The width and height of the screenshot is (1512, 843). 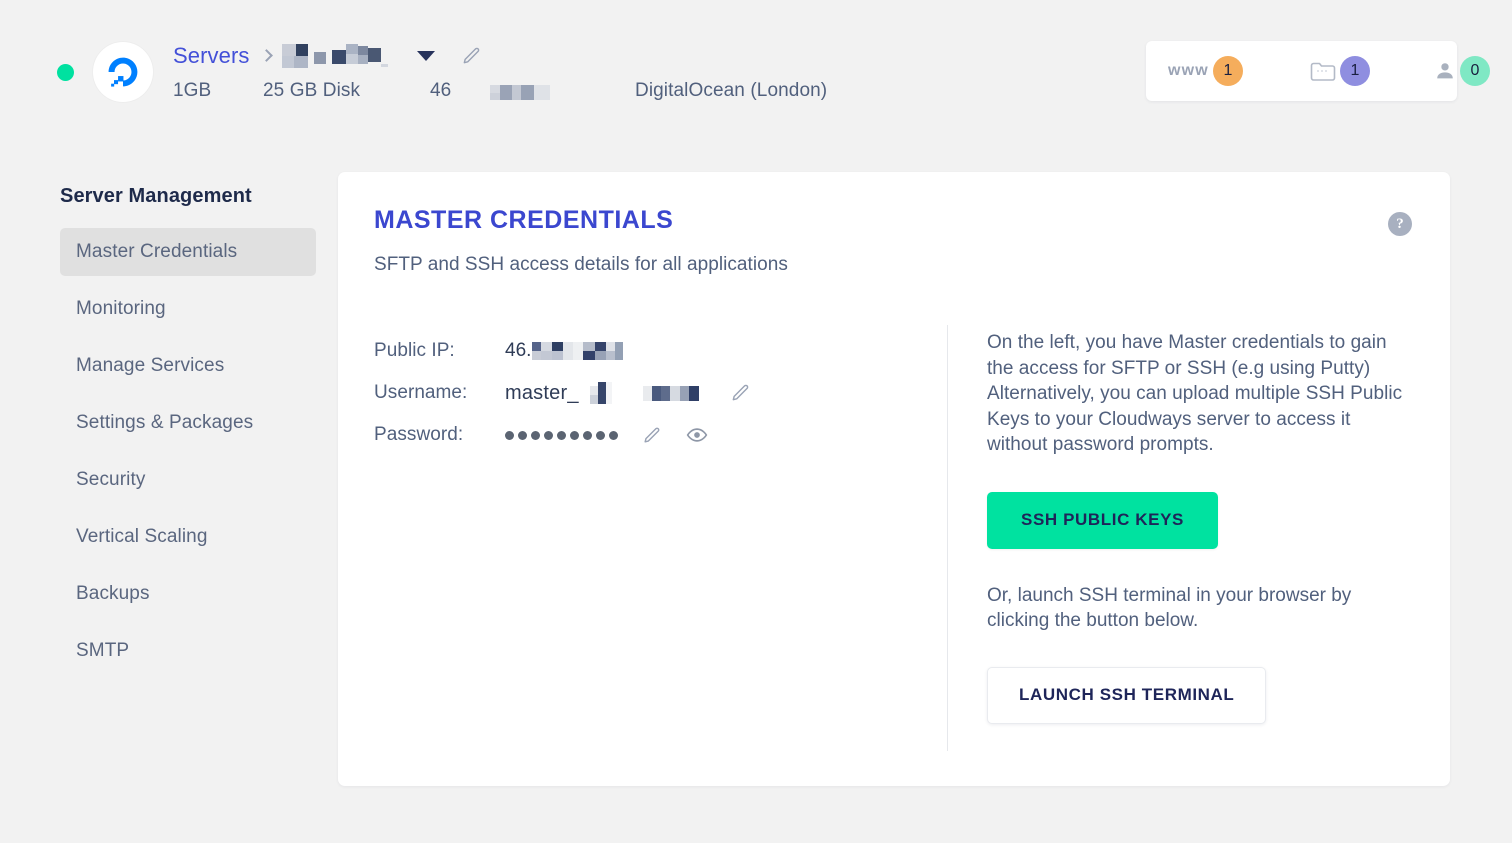 I want to click on www-label: www, so click(x=1188, y=70).